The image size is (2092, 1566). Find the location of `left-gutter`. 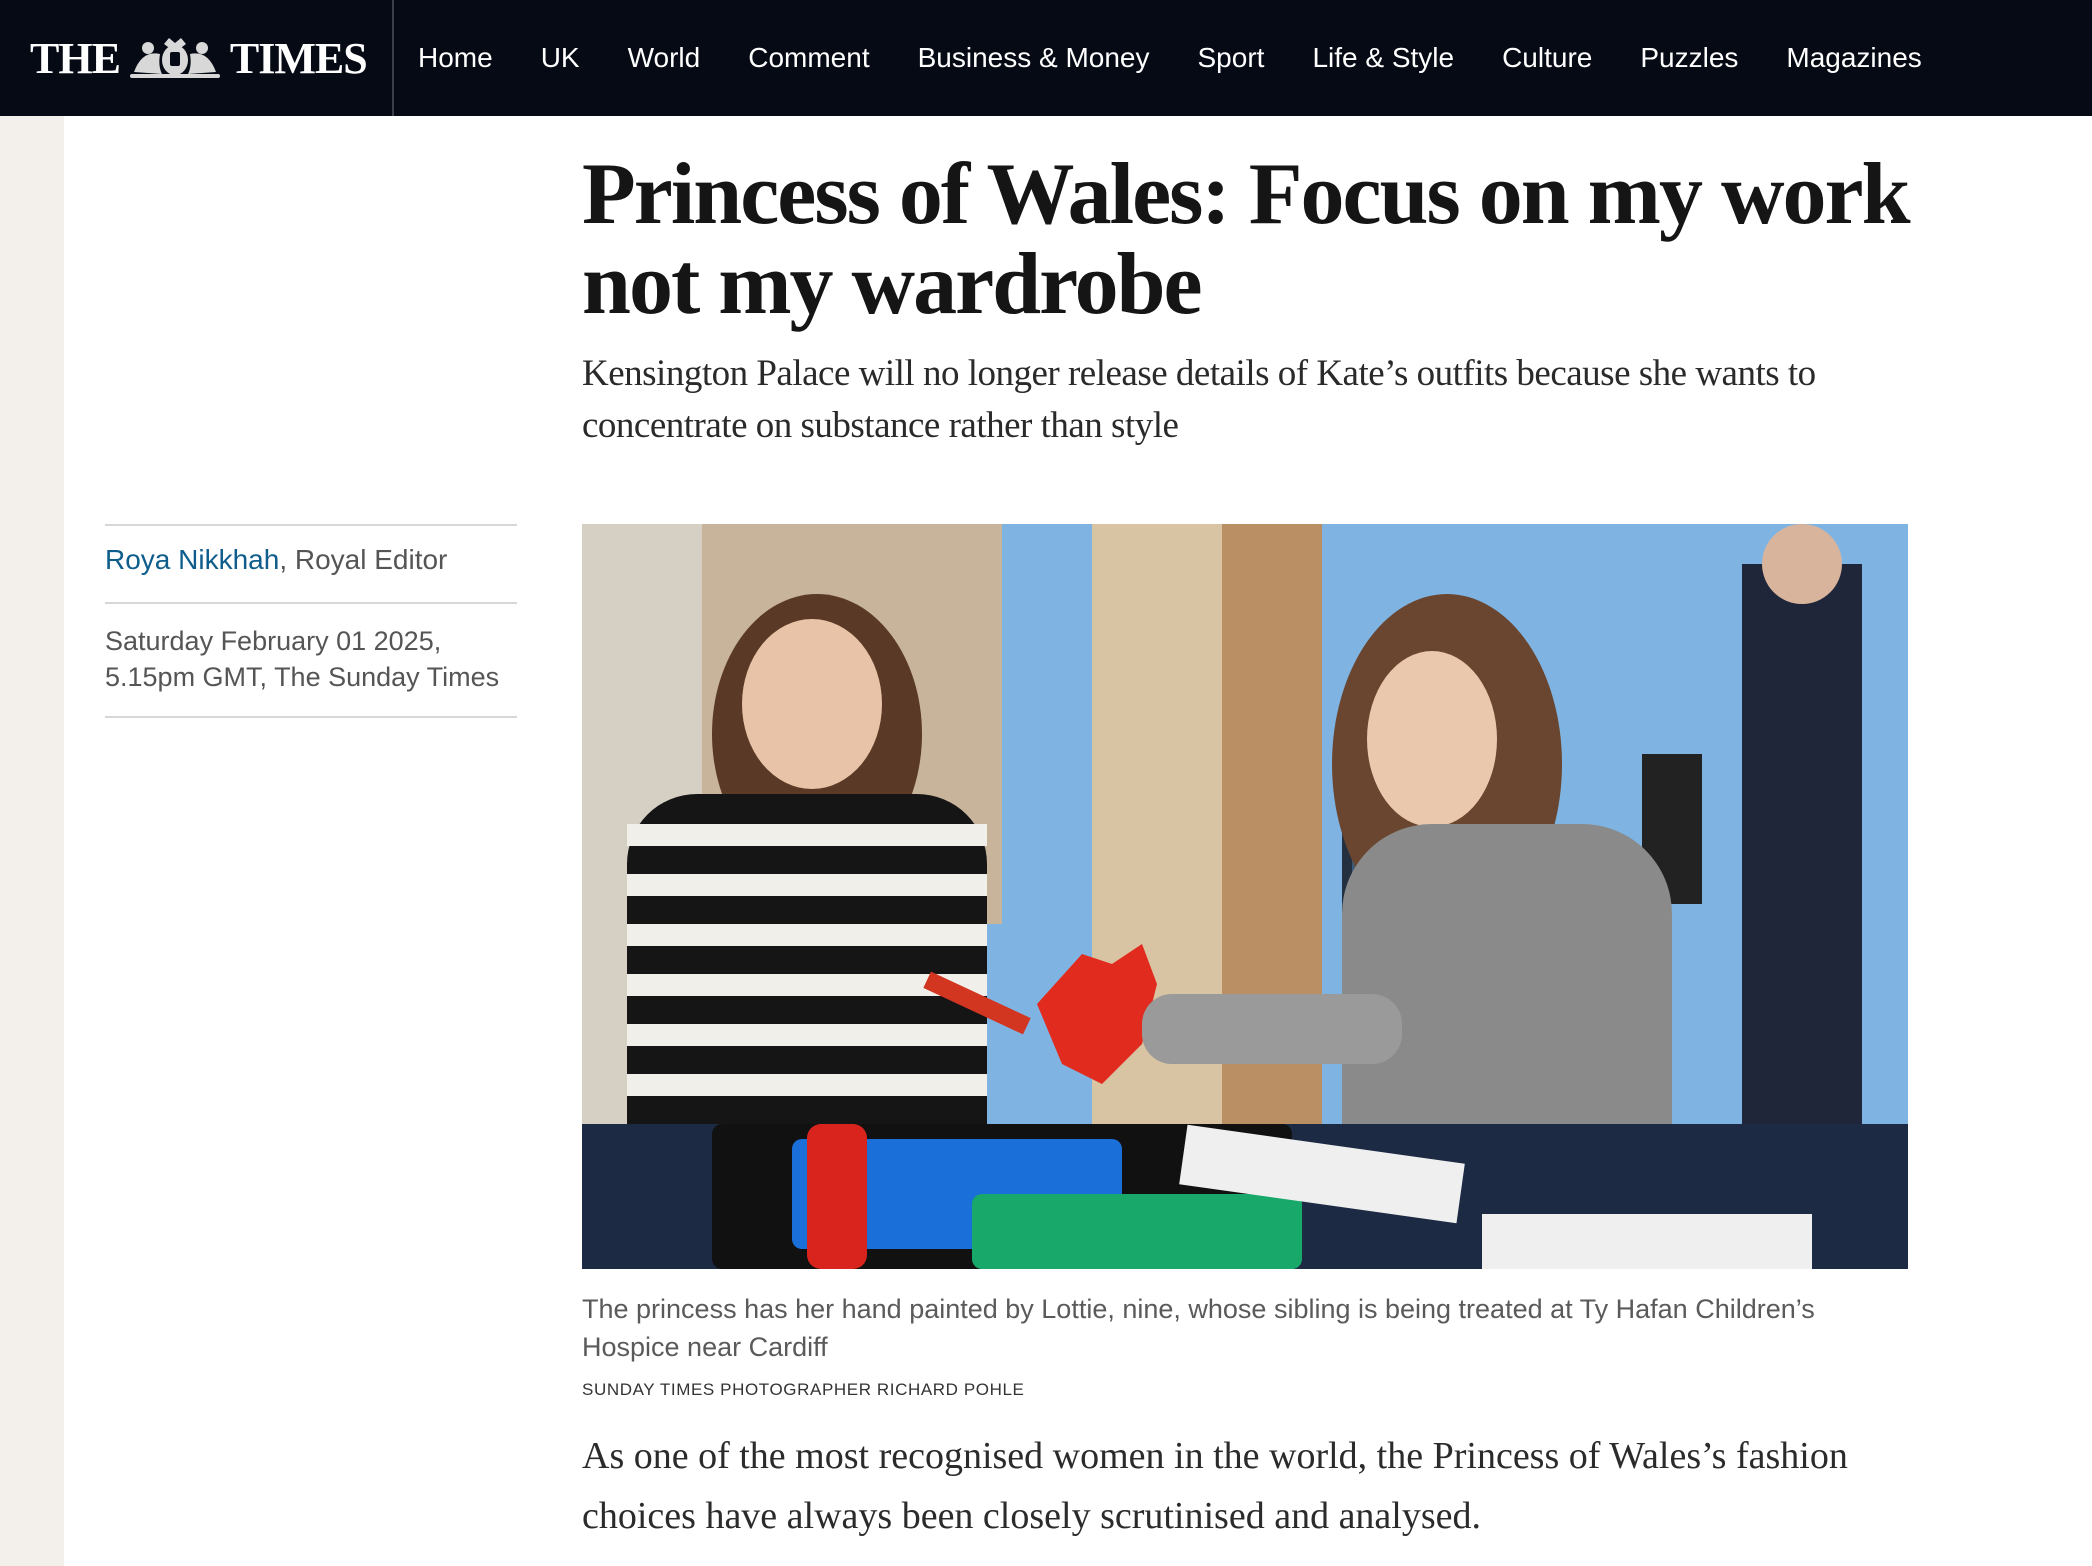

left-gutter is located at coordinates (32, 841).